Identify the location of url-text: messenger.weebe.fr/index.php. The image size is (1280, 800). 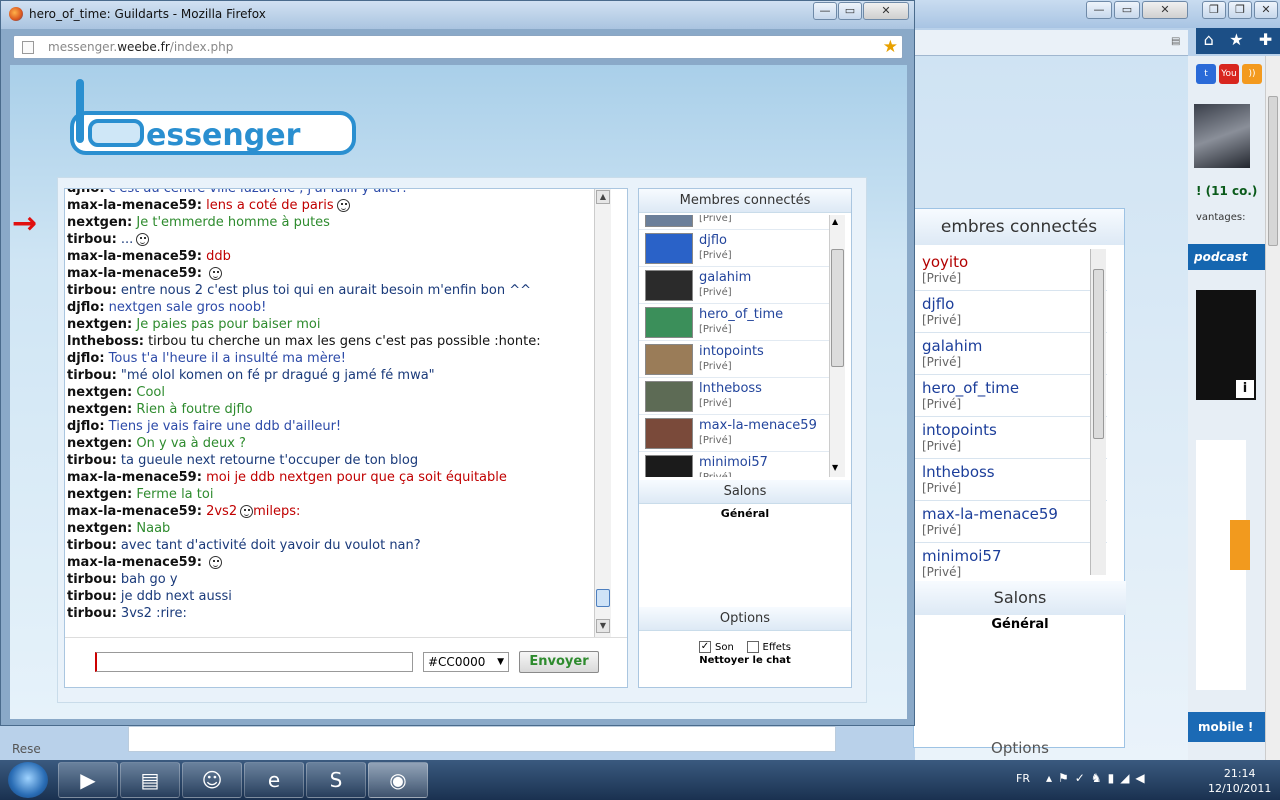
(140, 47).